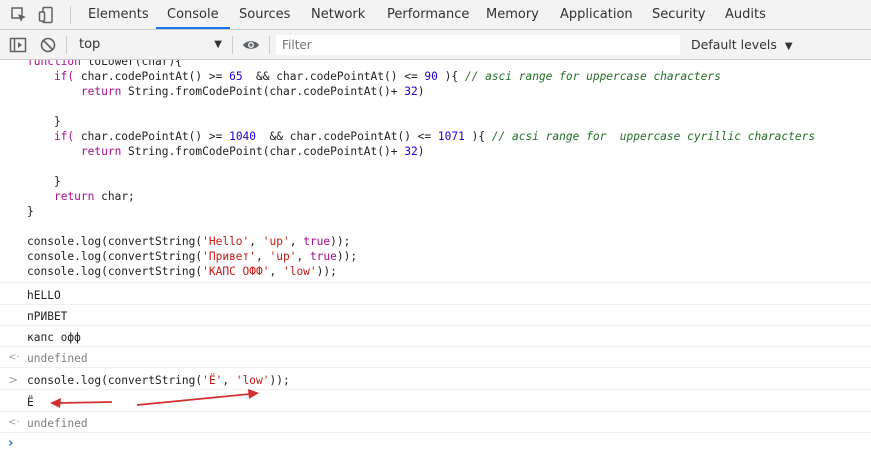 Image resolution: width=871 pixels, height=474 pixels. I want to click on input-prompt-icon: >, so click(13, 380).